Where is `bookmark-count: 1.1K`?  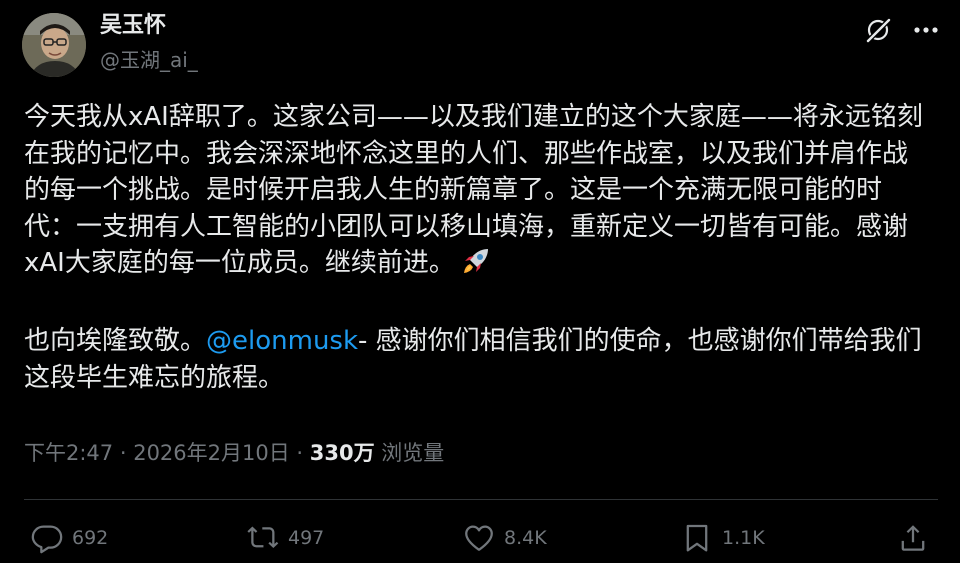
bookmark-count: 1.1K is located at coordinates (743, 538).